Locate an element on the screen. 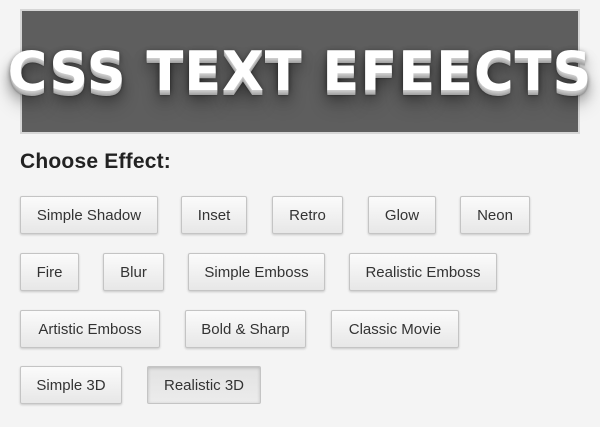 The height and width of the screenshot is (427, 600). realistic-emboss-button: Realistic Emboss is located at coordinates (423, 272).